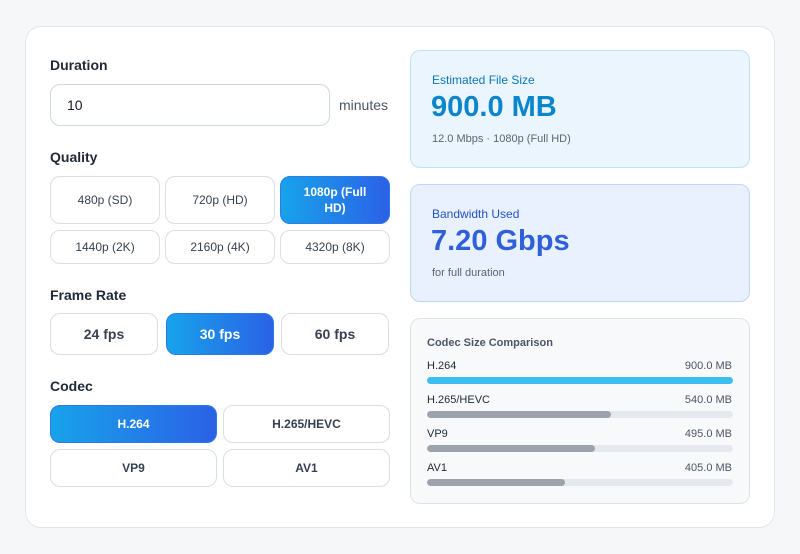 This screenshot has width=800, height=554. Describe the element at coordinates (708, 468) in the screenshot. I see `comparison-size-av1: 405.0 MB` at that location.